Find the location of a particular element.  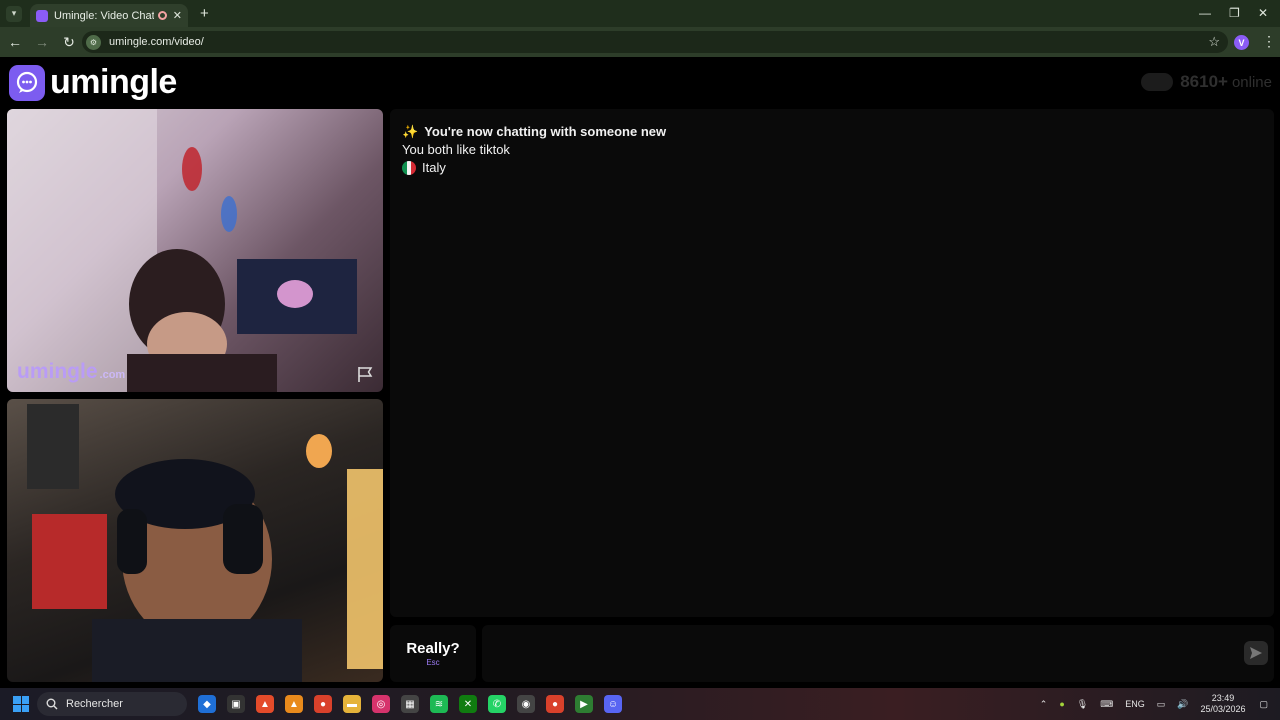

message-input is located at coordinates (878, 653).